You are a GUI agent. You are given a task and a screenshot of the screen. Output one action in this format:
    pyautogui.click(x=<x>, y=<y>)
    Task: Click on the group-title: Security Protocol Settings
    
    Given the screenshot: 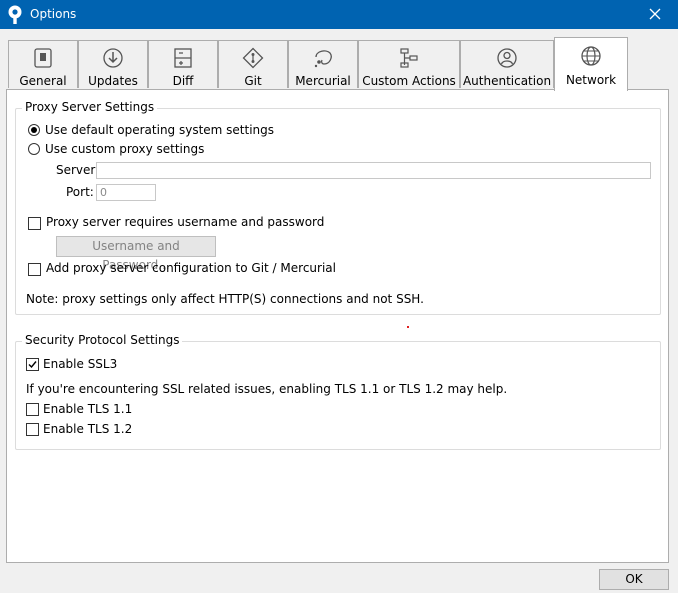 What is the action you would take?
    pyautogui.click(x=102, y=340)
    